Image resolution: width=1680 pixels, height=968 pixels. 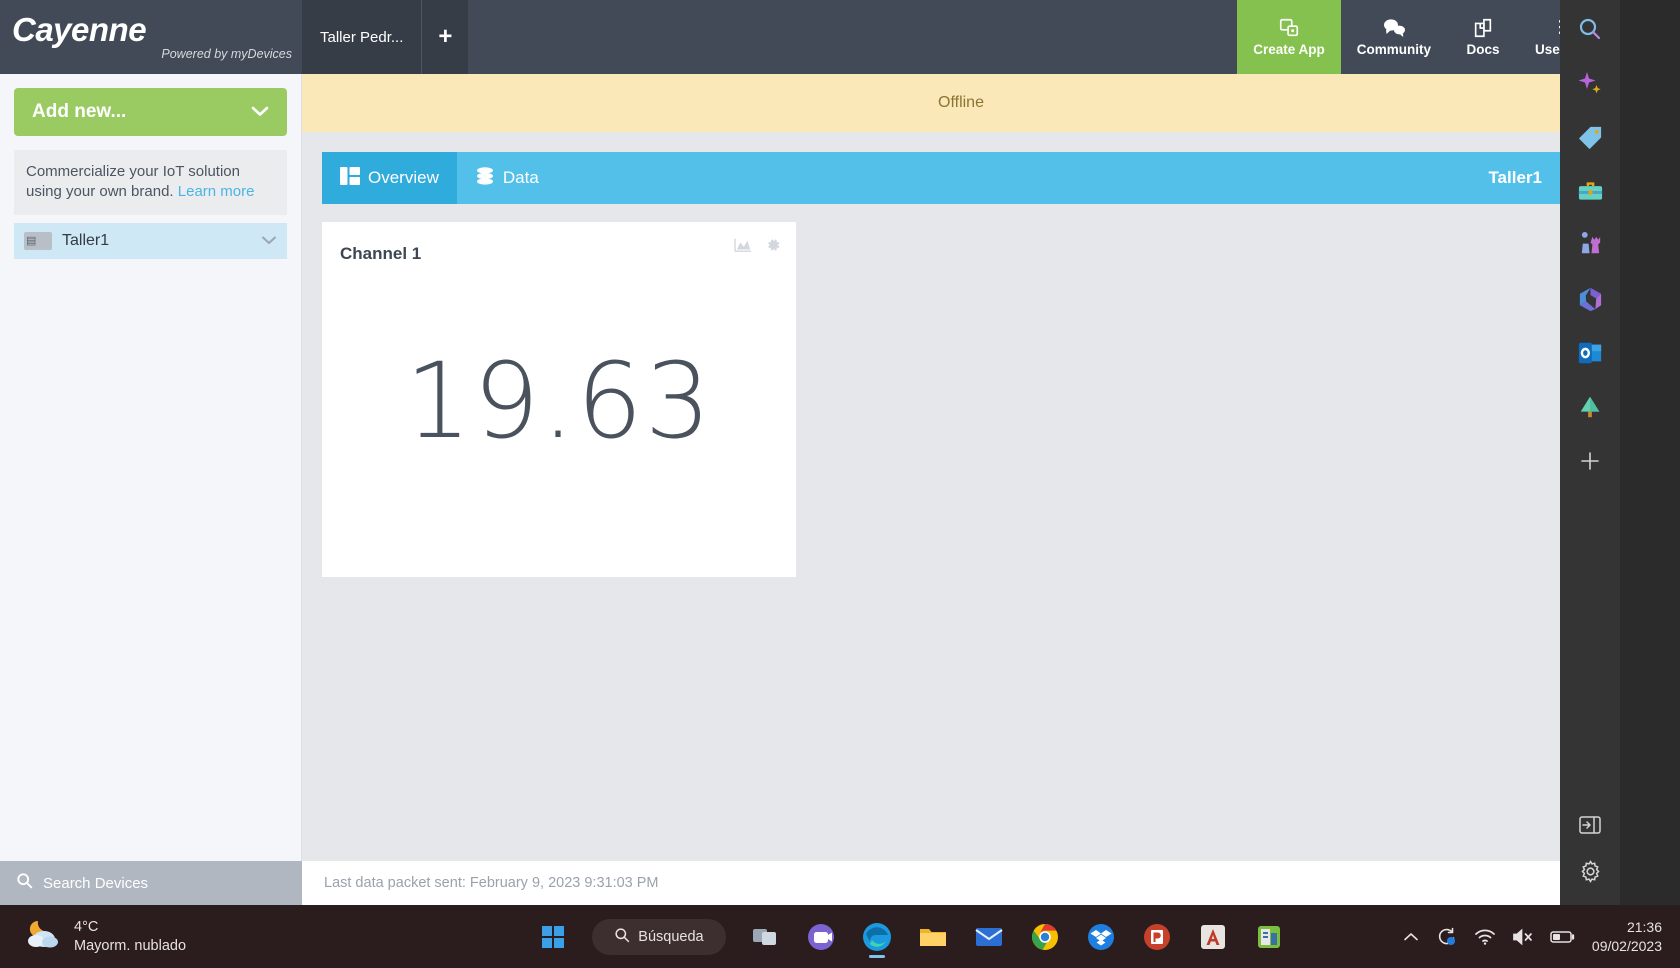 What do you see at coordinates (989, 937) in the screenshot?
I see `mail-icon` at bounding box center [989, 937].